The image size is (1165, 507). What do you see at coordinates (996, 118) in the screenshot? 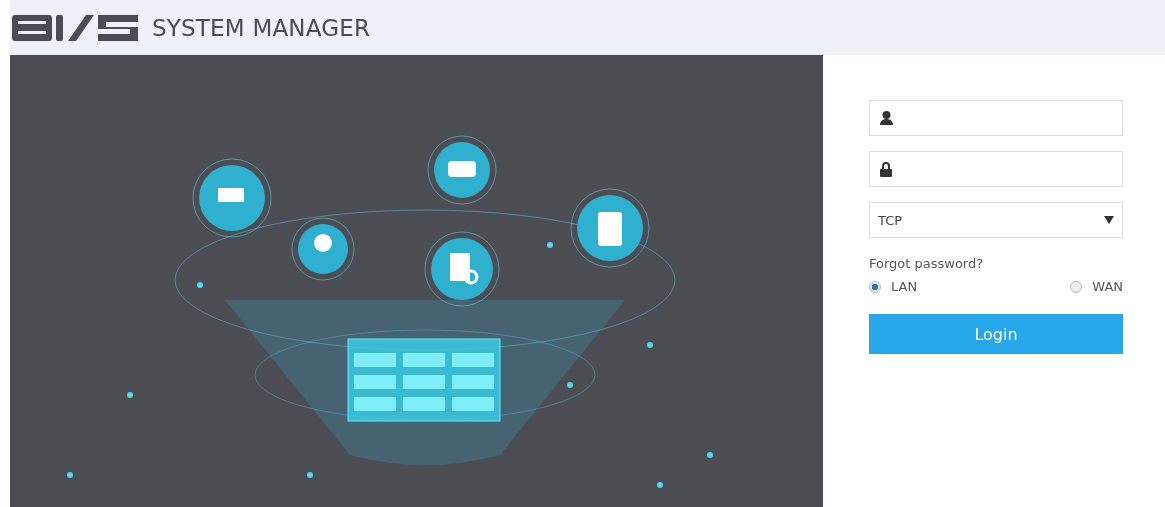
I see `username-field` at bounding box center [996, 118].